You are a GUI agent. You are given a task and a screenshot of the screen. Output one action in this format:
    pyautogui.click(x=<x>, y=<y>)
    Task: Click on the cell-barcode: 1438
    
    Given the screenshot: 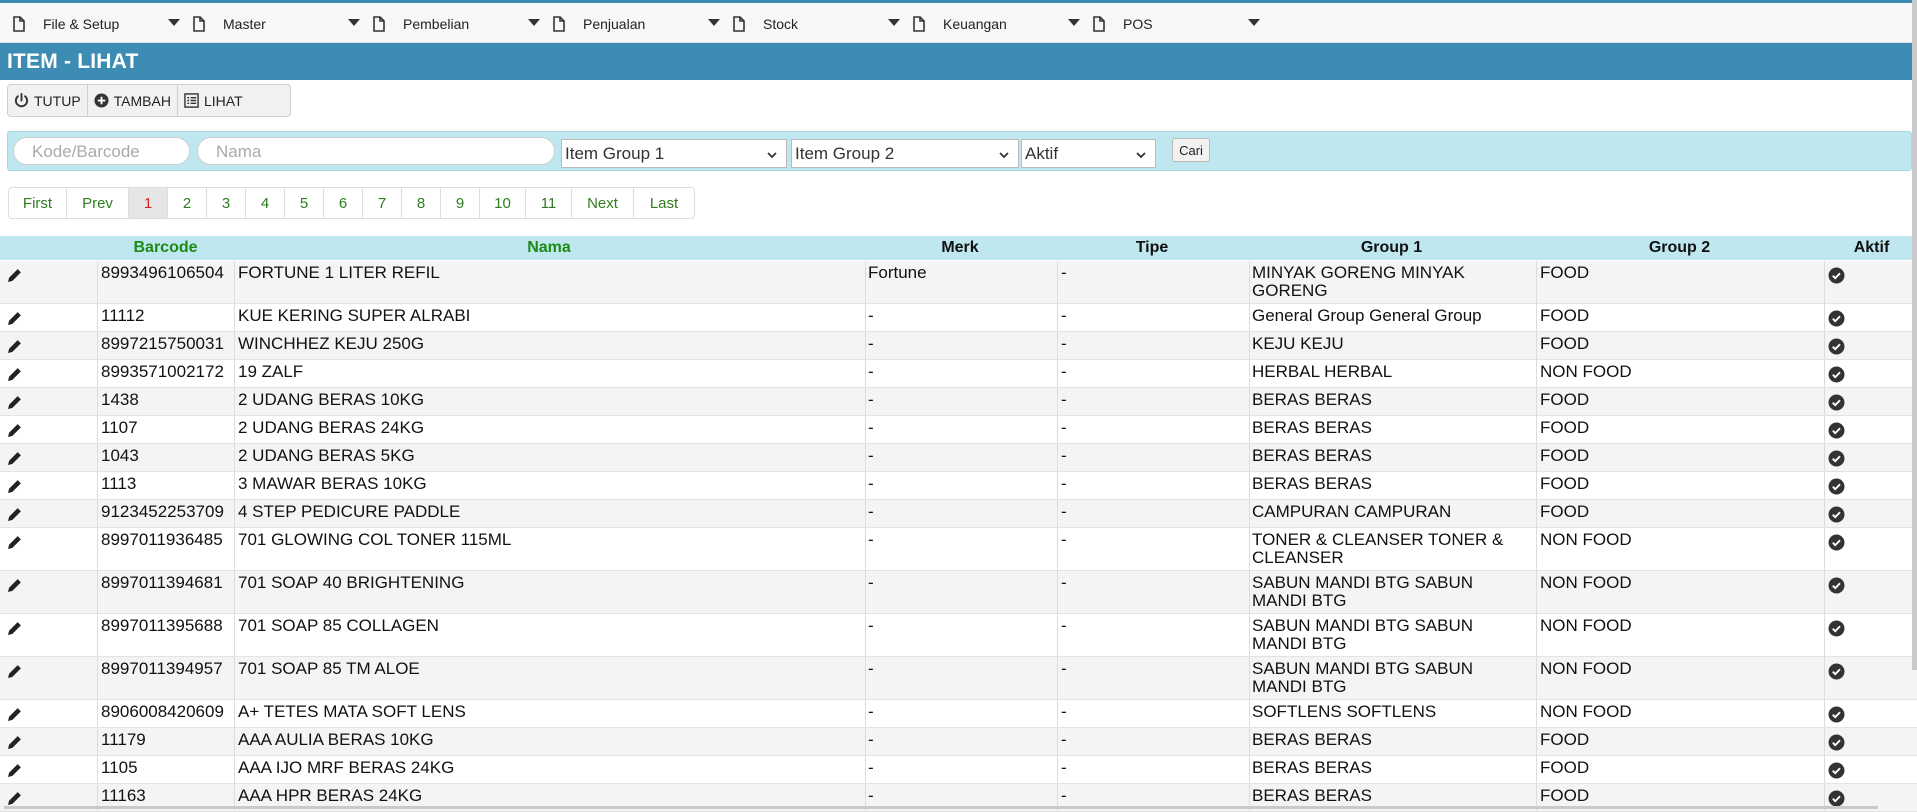 What is the action you would take?
    pyautogui.click(x=120, y=399)
    